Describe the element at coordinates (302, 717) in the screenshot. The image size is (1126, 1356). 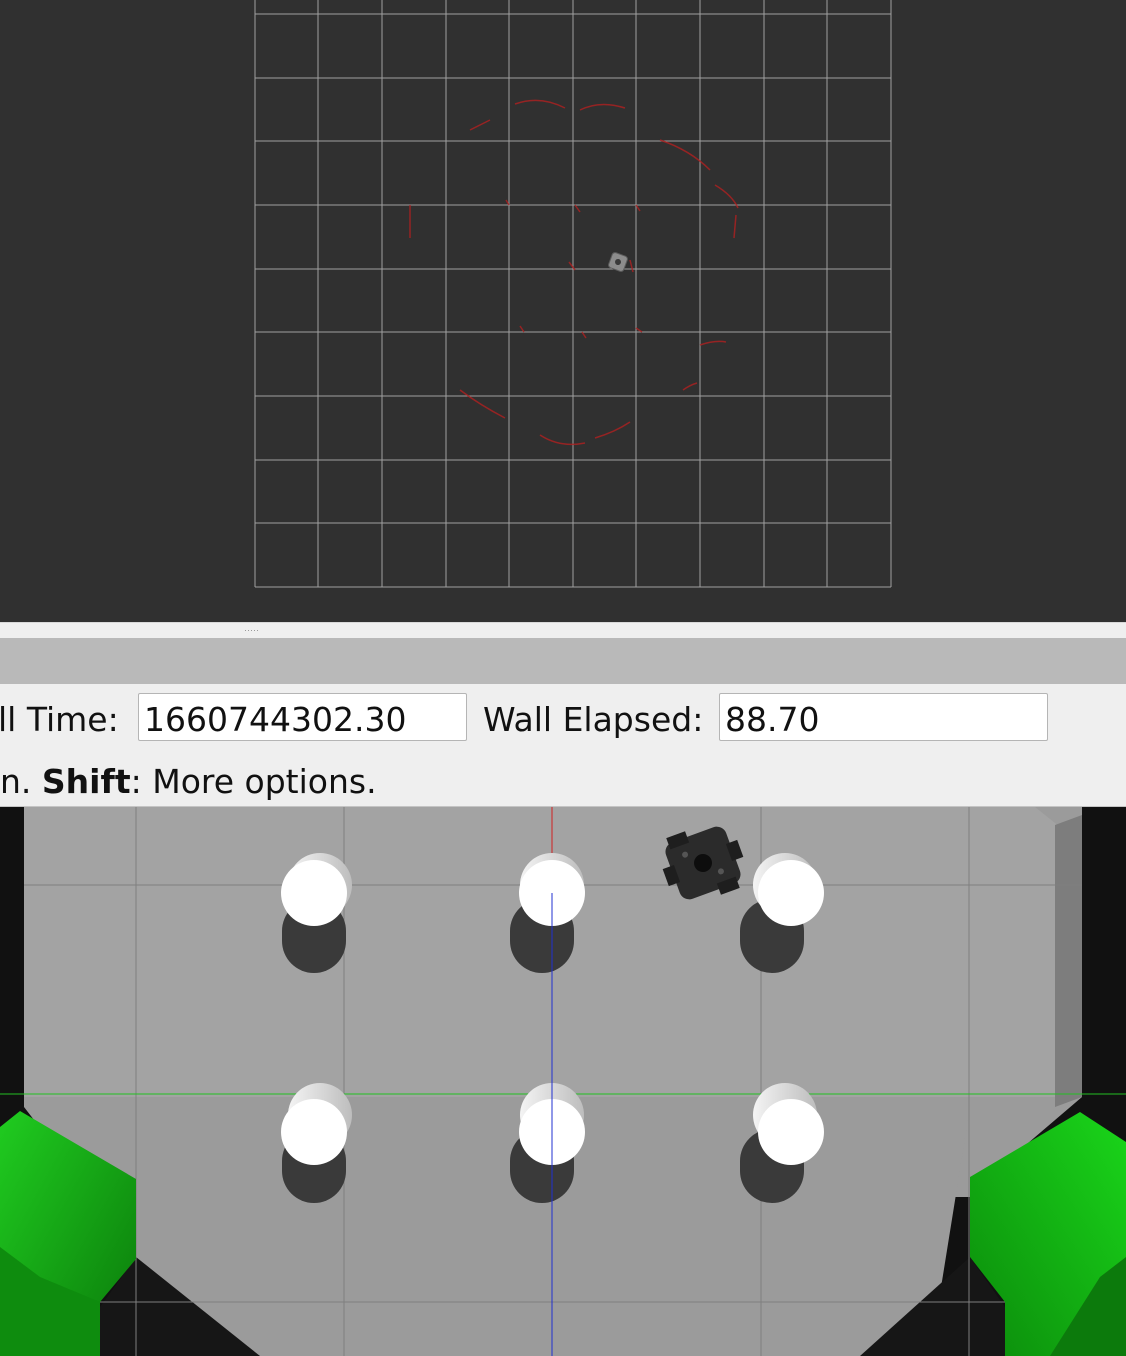
I see `wall-time-field: 1660744302.30` at that location.